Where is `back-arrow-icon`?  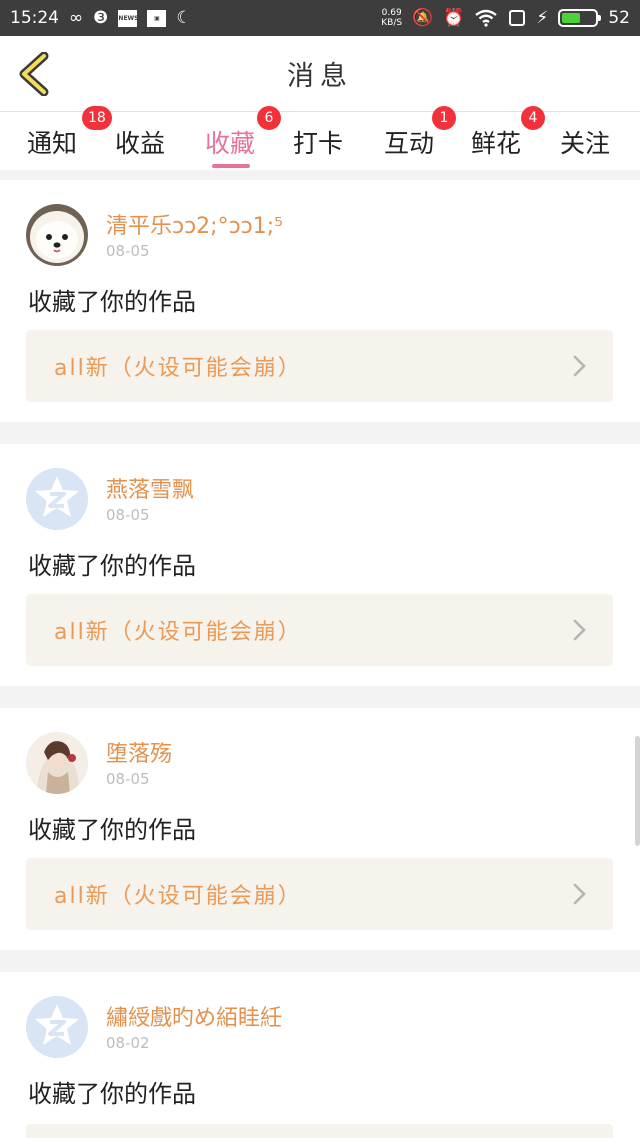 back-arrow-icon is located at coordinates (34, 74).